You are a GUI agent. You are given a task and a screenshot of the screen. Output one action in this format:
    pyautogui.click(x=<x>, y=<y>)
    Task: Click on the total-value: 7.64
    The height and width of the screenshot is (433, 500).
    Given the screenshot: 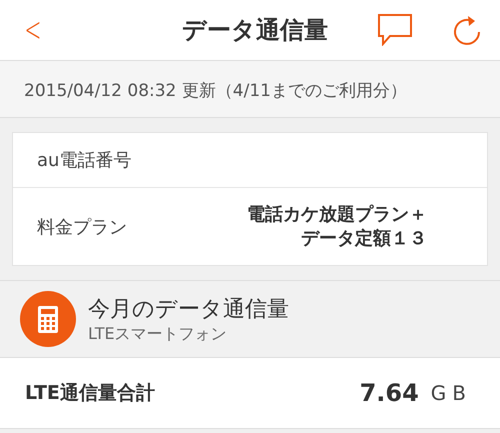 What is the action you would take?
    pyautogui.click(x=389, y=393)
    